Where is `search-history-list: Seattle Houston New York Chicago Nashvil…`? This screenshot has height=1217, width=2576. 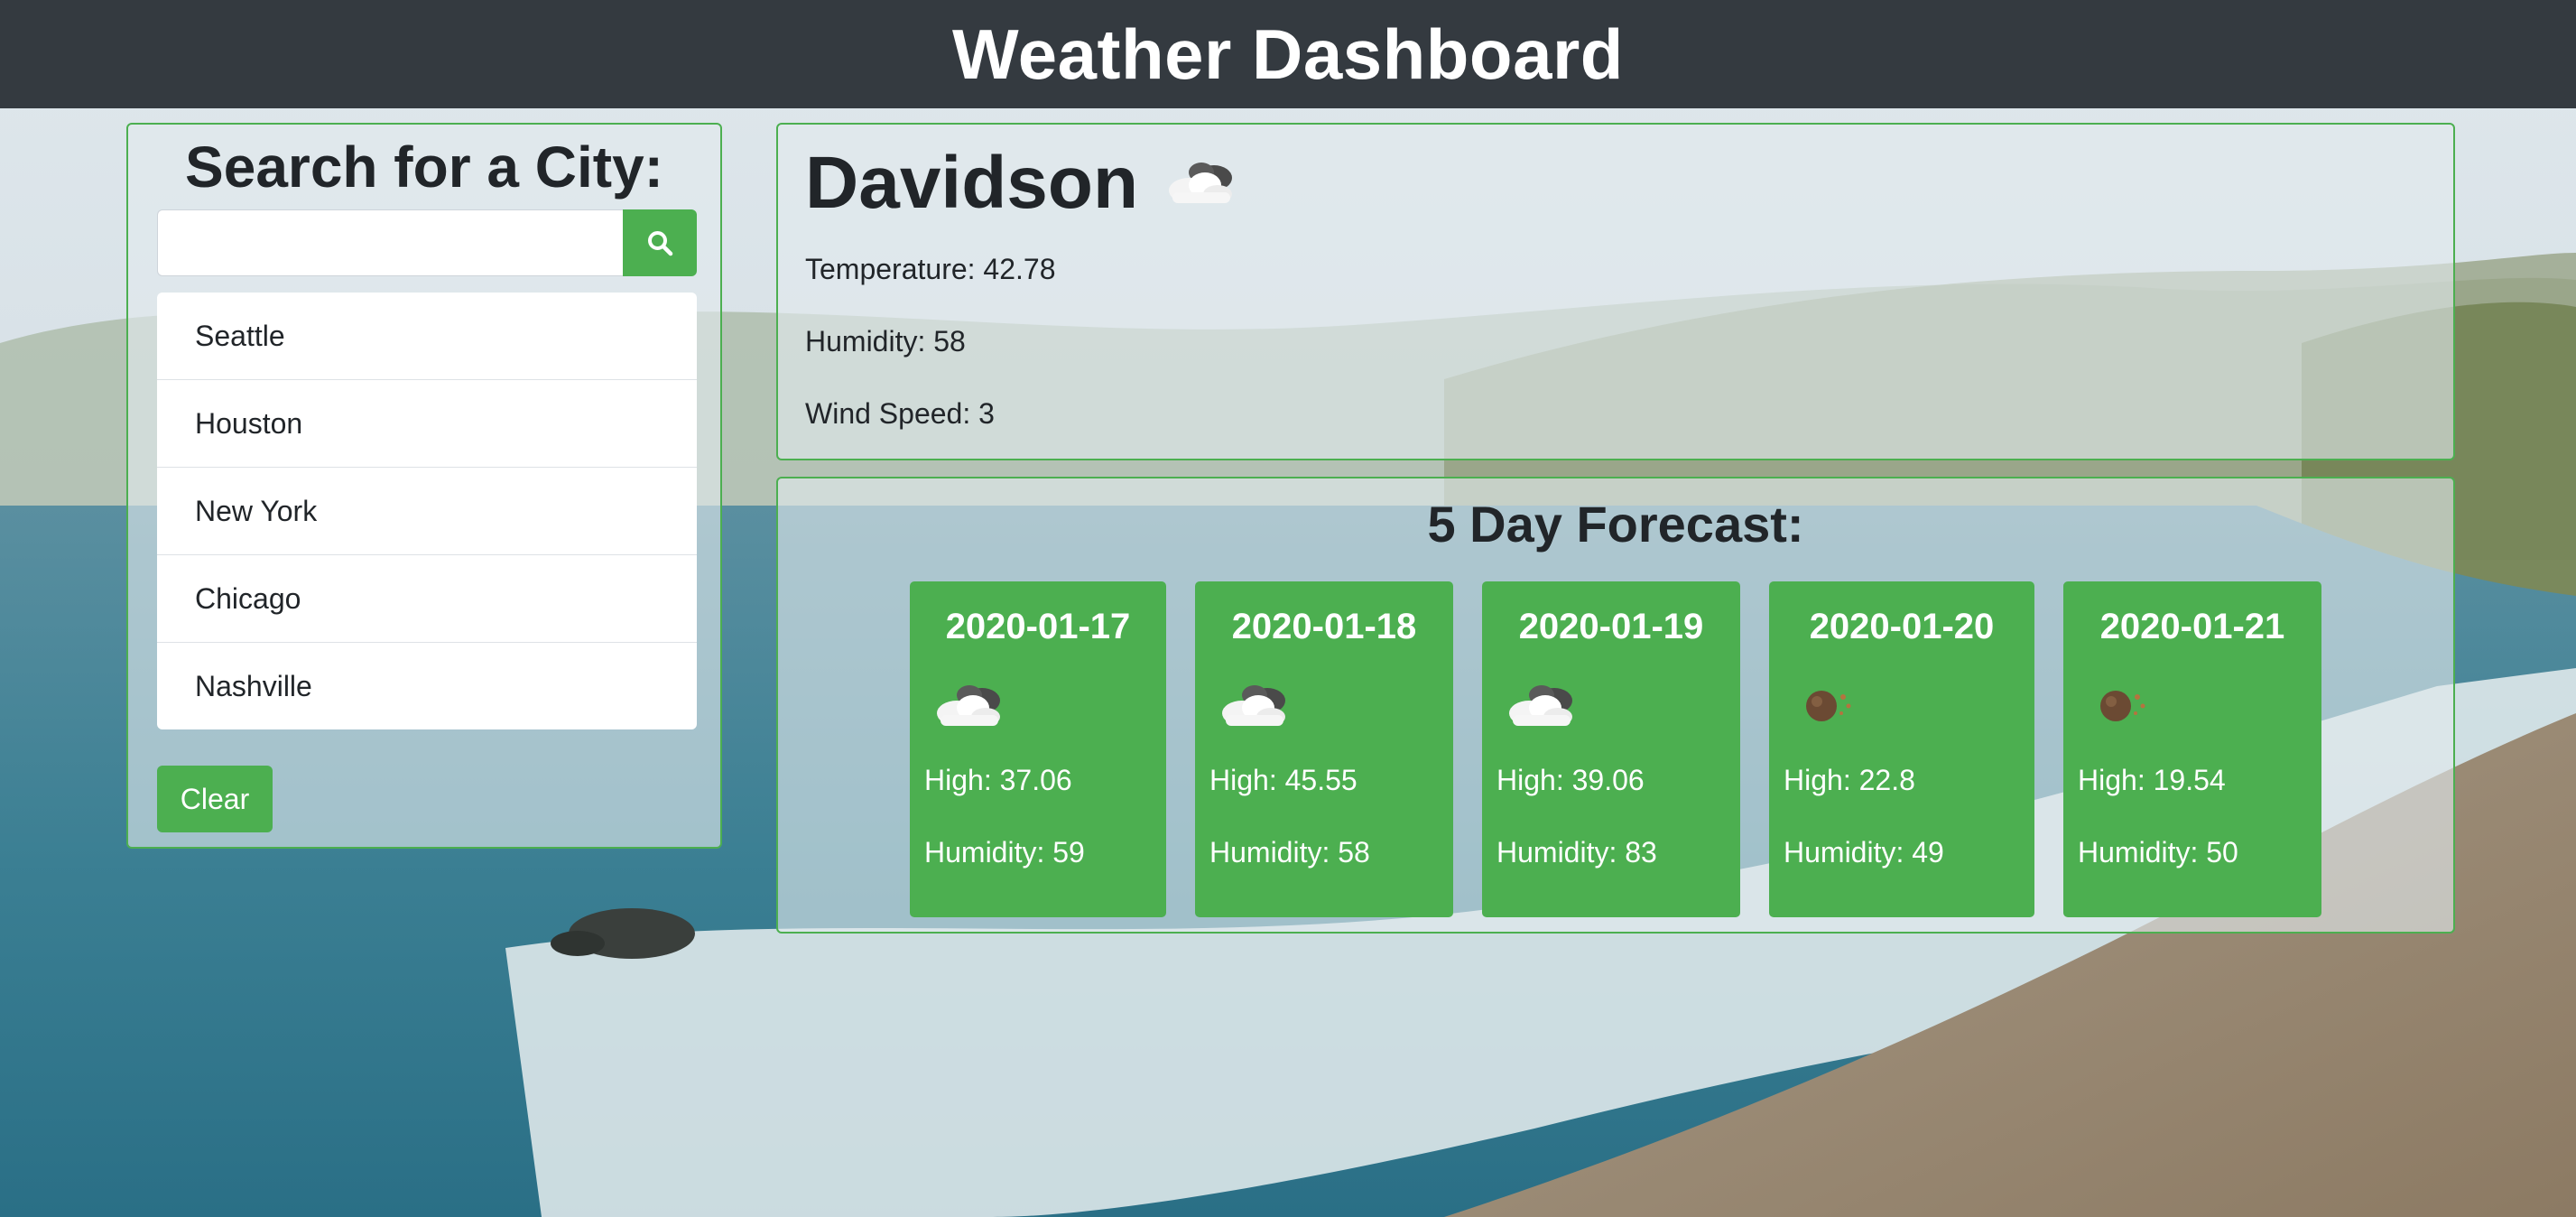
search-history-list: Seattle Houston New York Chicago Nashvil… is located at coordinates (427, 511).